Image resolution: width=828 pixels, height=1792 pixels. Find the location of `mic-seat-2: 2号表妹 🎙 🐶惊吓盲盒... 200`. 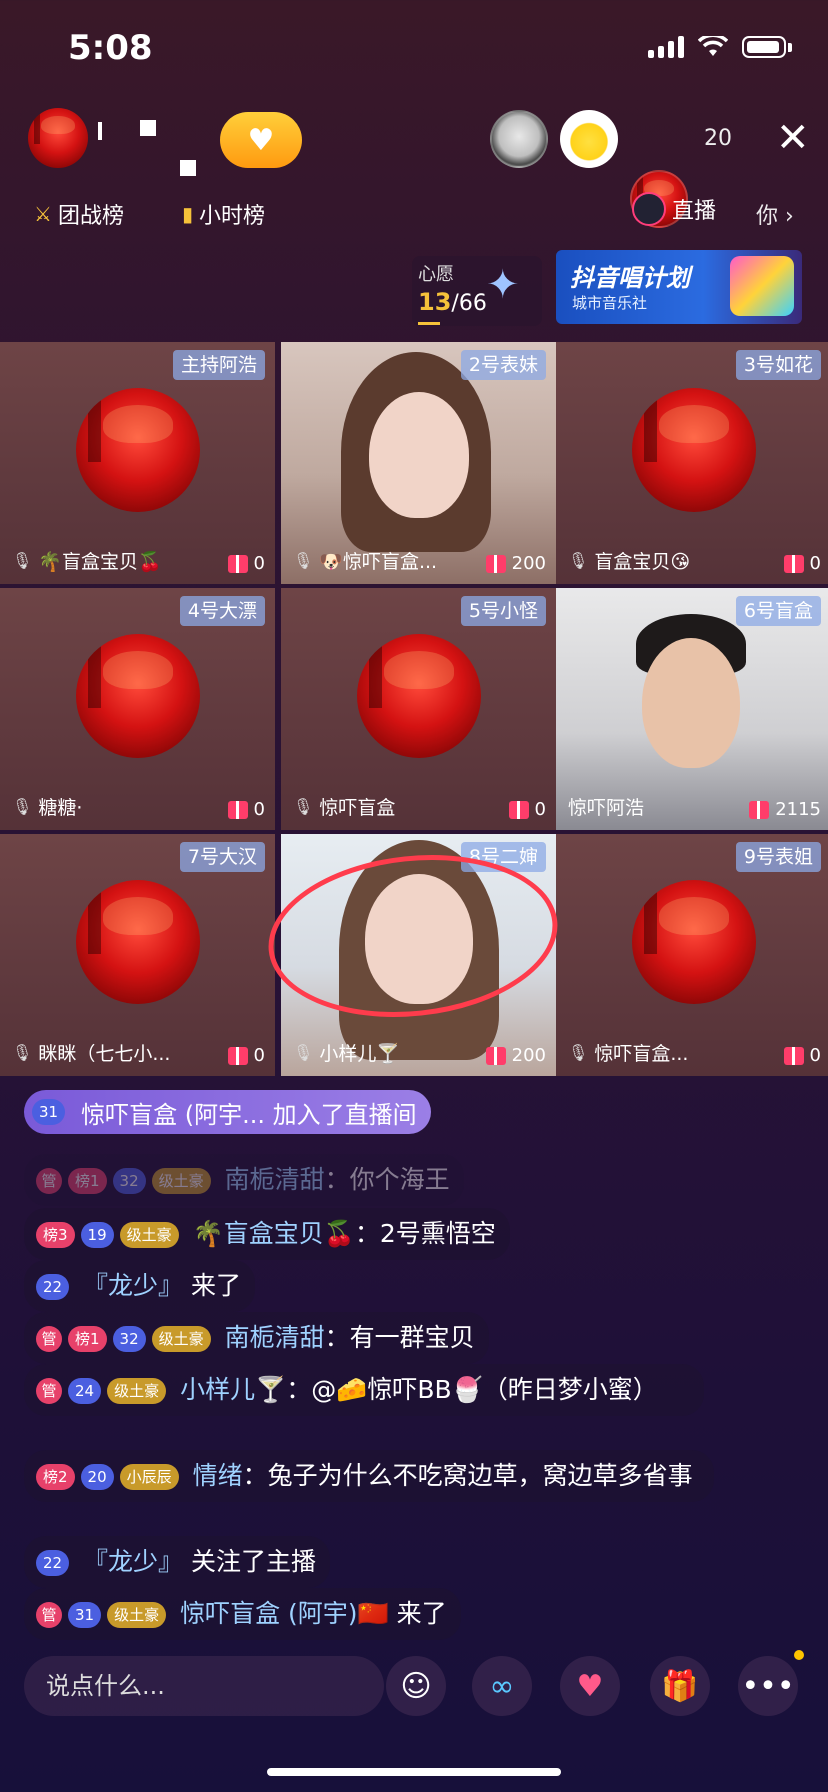

mic-seat-2: 2号表妹 🎙 🐶惊吓盲盒... 200 is located at coordinates (418, 463).